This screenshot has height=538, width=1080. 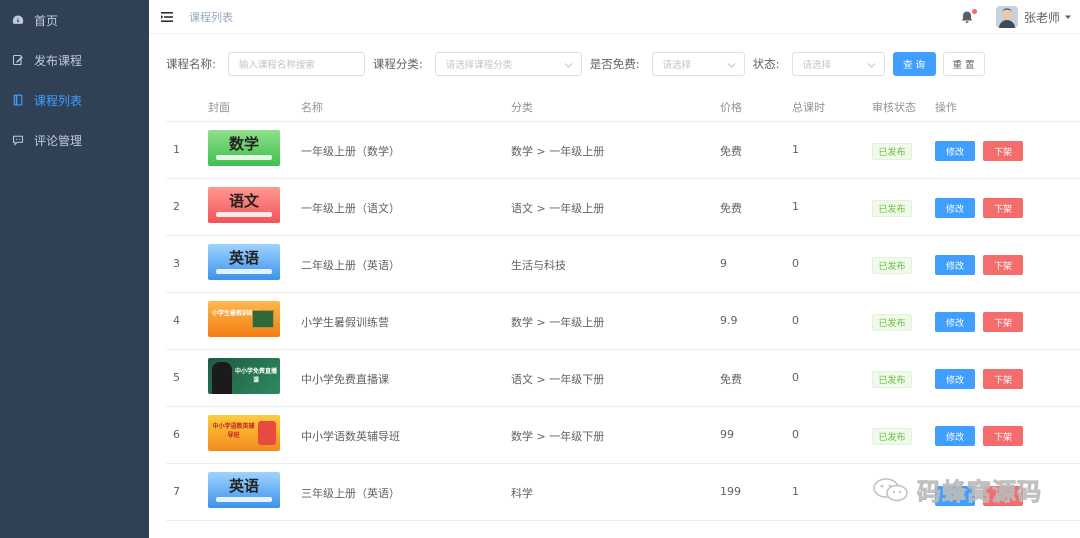 What do you see at coordinates (894, 107) in the screenshot?
I see `header-status: 审核状态` at bounding box center [894, 107].